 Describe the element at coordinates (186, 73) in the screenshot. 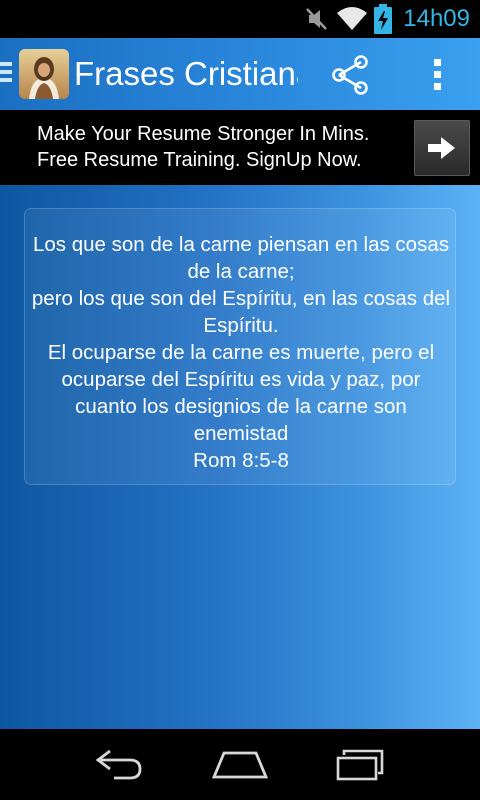

I see `app-title: Frases Cristianas` at that location.